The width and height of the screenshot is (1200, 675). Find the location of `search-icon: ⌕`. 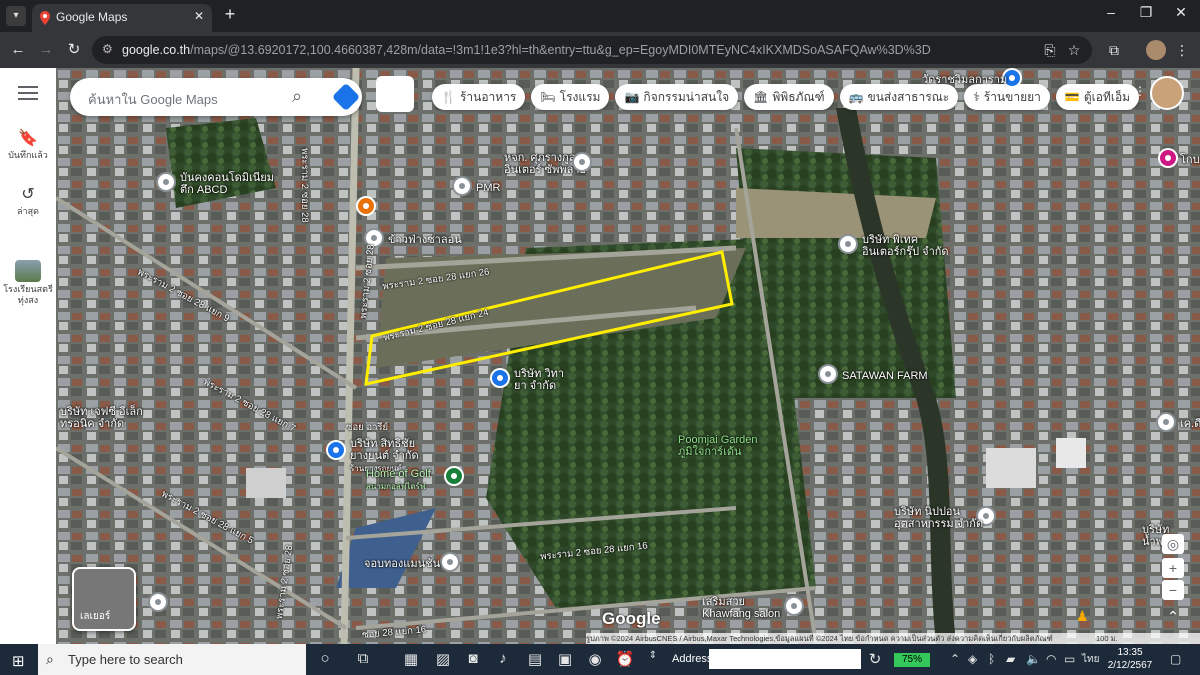

search-icon: ⌕ is located at coordinates (297, 96).